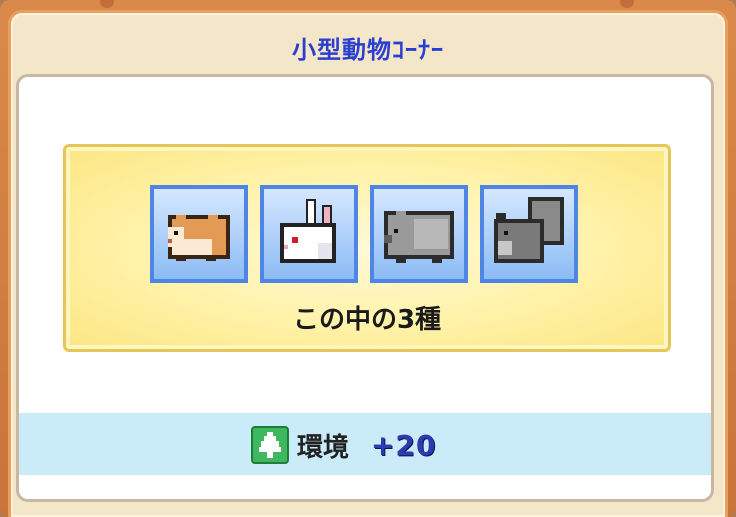 This screenshot has height=517, width=736. Describe the element at coordinates (364, 235) in the screenshot. I see `animal-icon-row` at that location.